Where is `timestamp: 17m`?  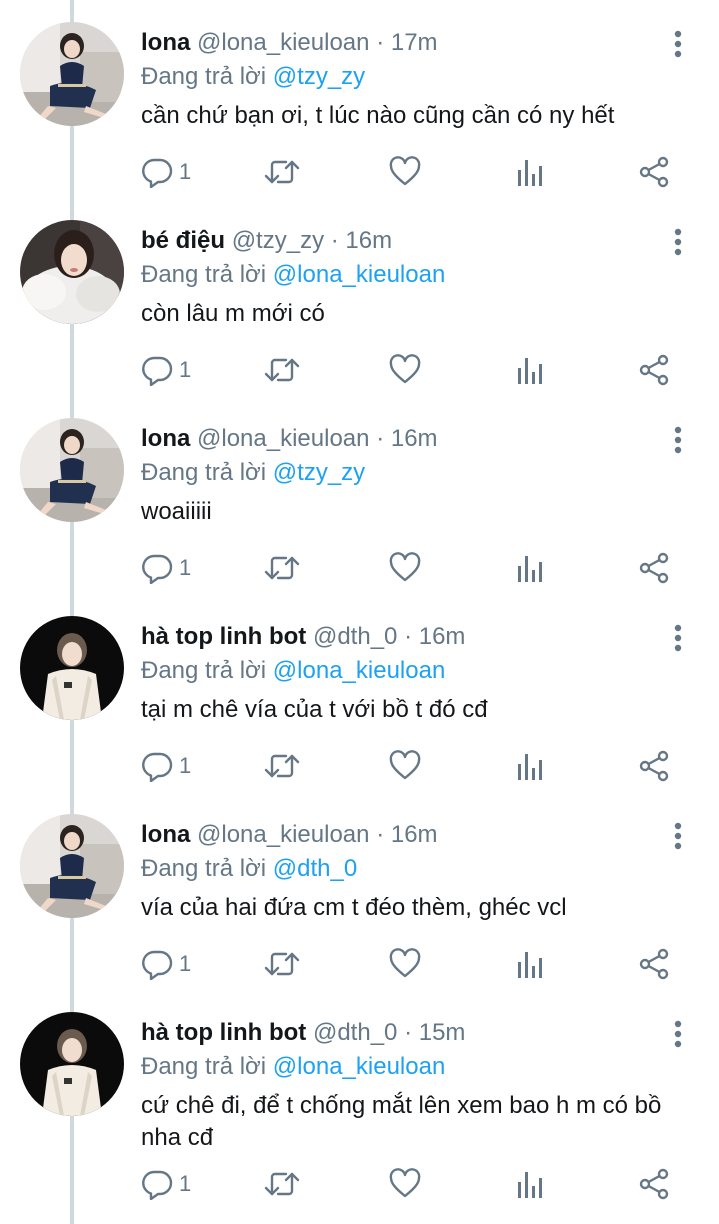 timestamp: 17m is located at coordinates (414, 42).